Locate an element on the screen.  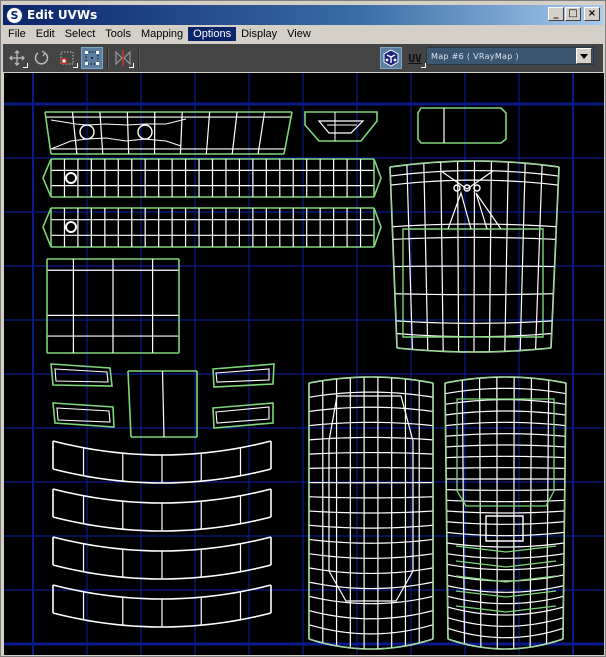
scale-button is located at coordinates (67, 58).